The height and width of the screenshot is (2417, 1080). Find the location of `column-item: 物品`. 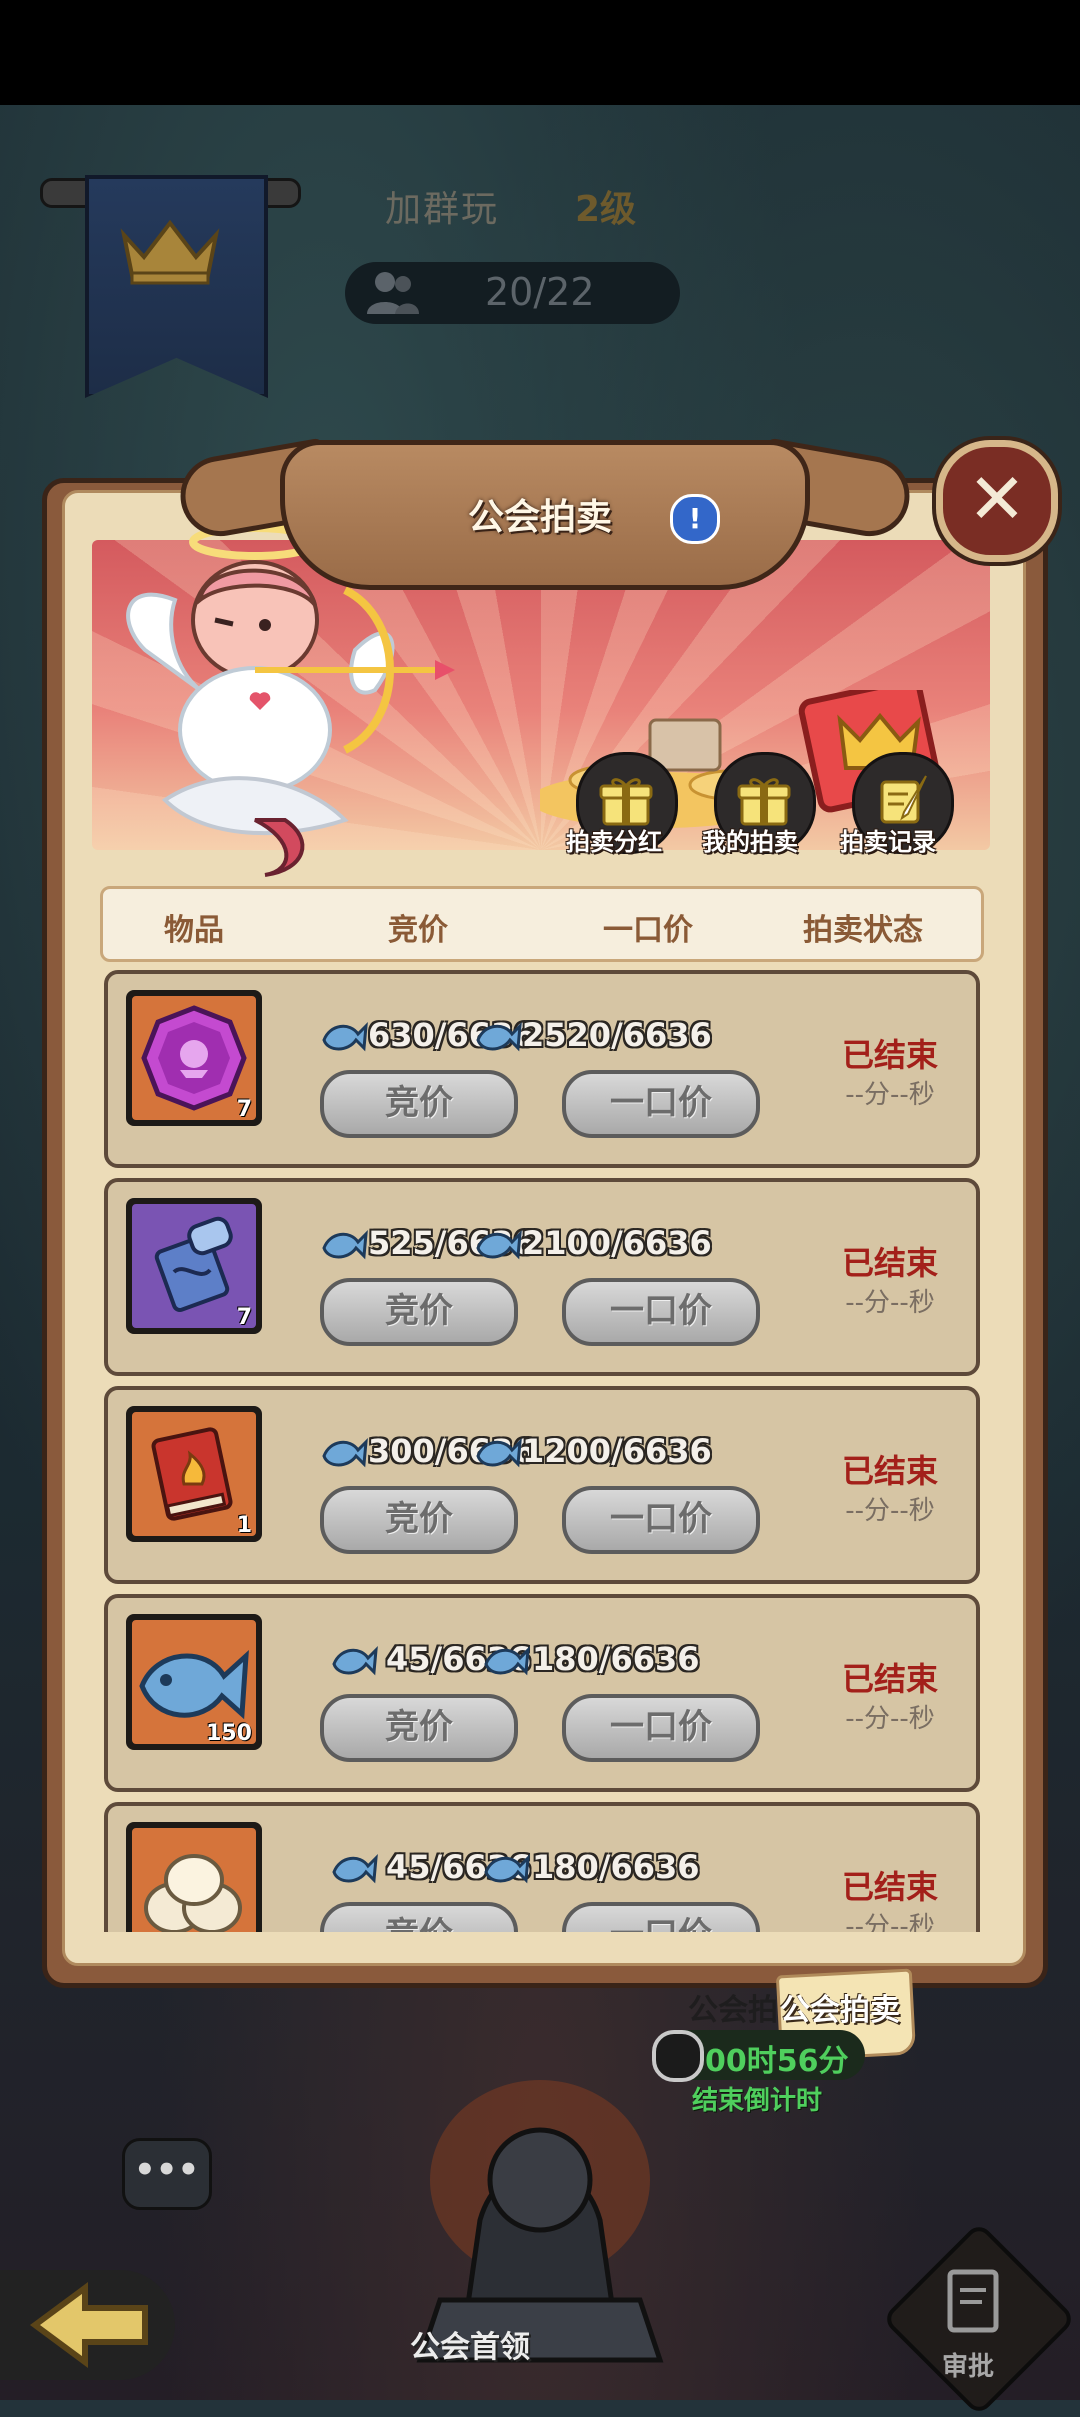

column-item: 物品 is located at coordinates (194, 930).